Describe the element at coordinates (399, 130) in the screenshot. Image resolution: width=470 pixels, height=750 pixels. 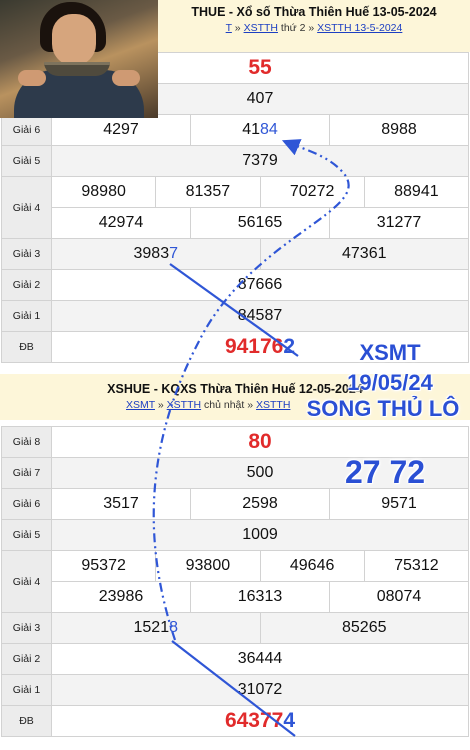
I see `prize-6-value: 8988` at that location.